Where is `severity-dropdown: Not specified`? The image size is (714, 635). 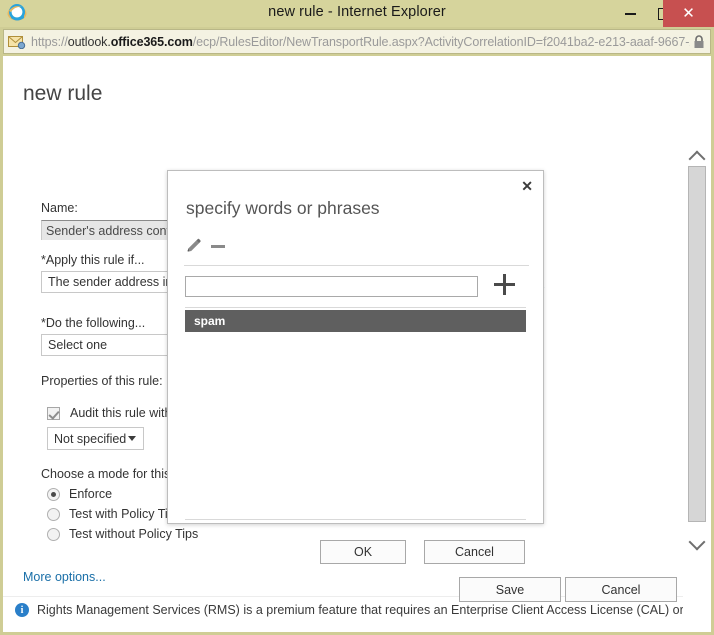
severity-dropdown: Not specified is located at coordinates (95, 438).